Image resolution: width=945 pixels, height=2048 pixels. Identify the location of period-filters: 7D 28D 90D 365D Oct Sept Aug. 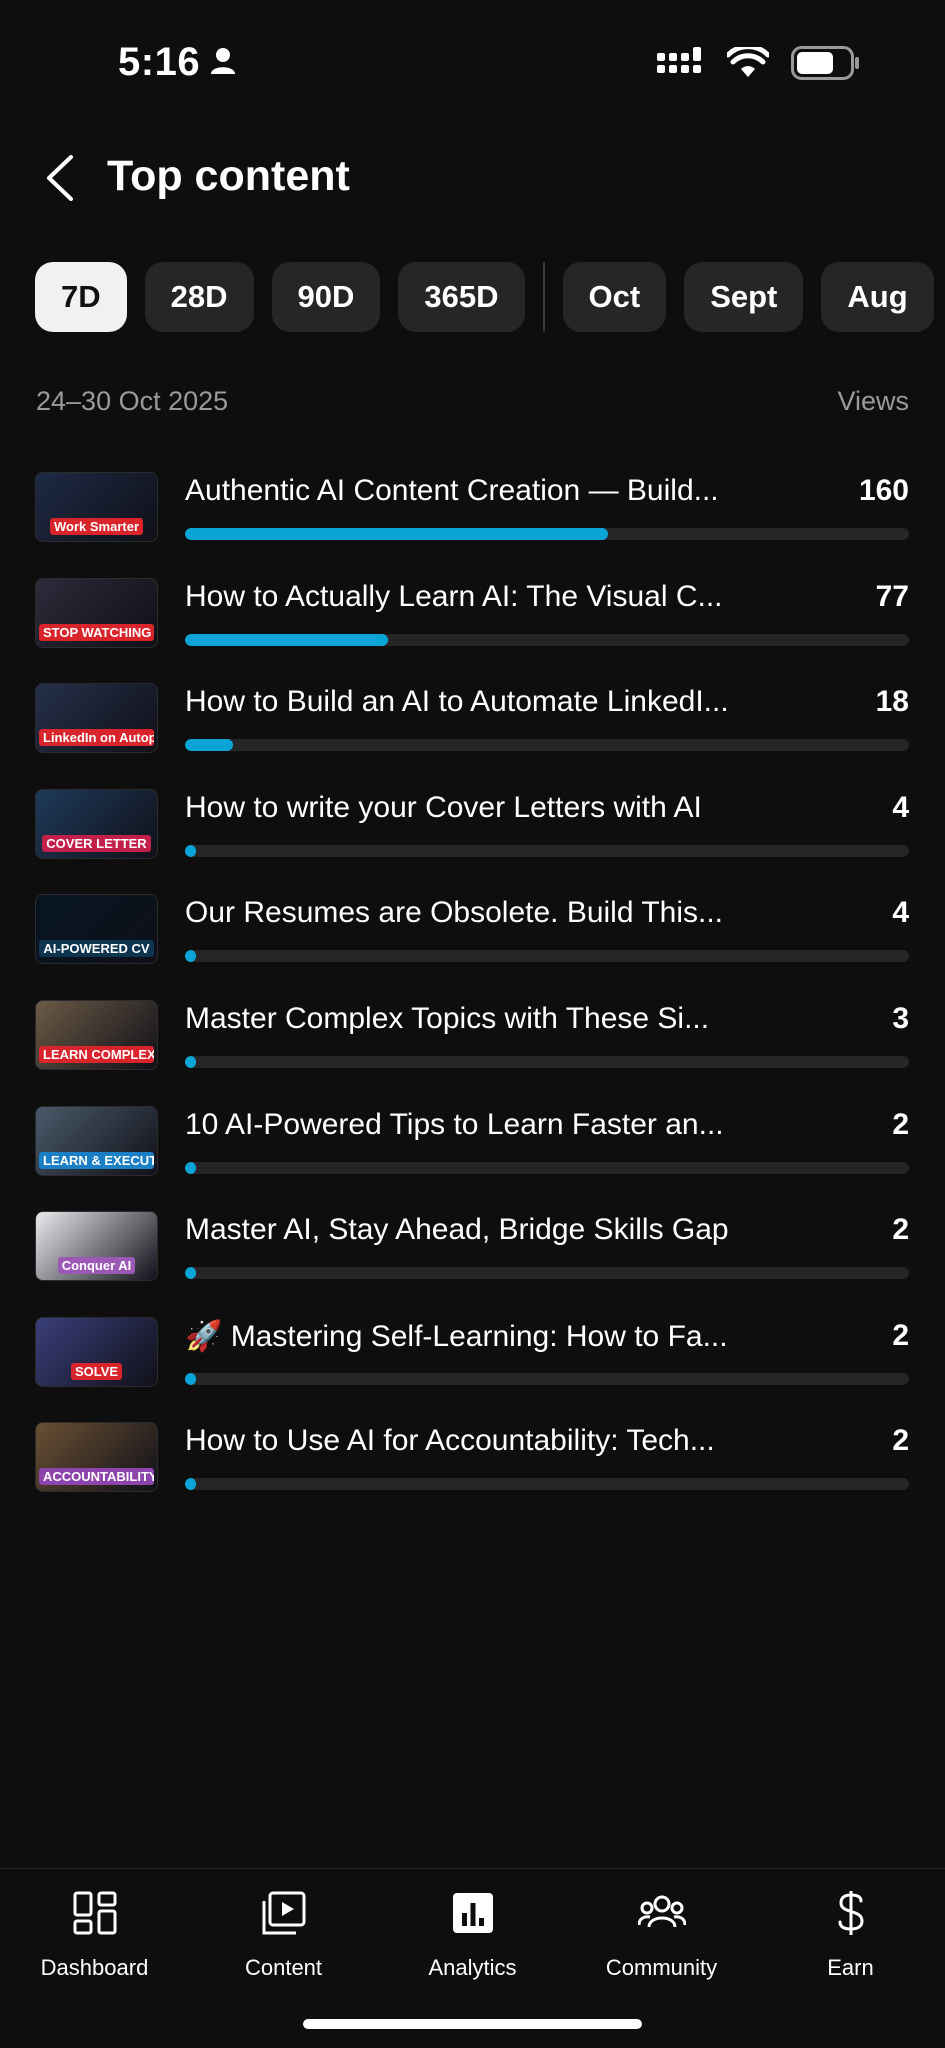
(490, 297).